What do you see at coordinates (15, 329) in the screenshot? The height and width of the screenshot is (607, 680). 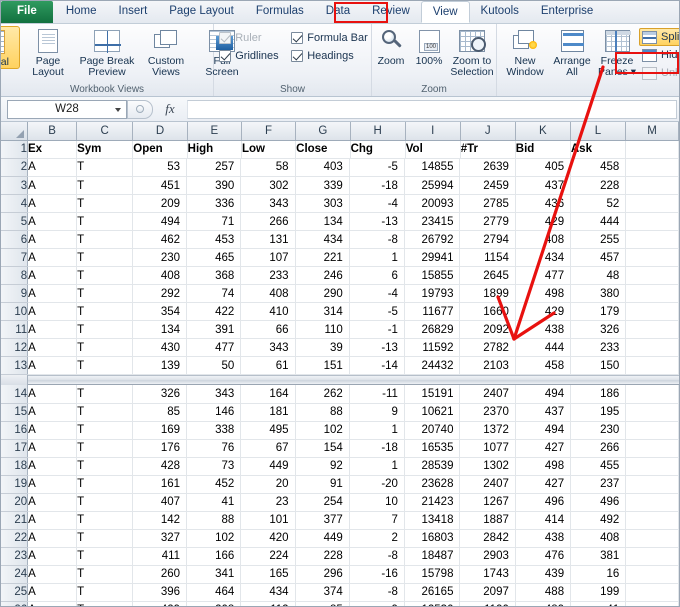 I see `row-header: 11` at bounding box center [15, 329].